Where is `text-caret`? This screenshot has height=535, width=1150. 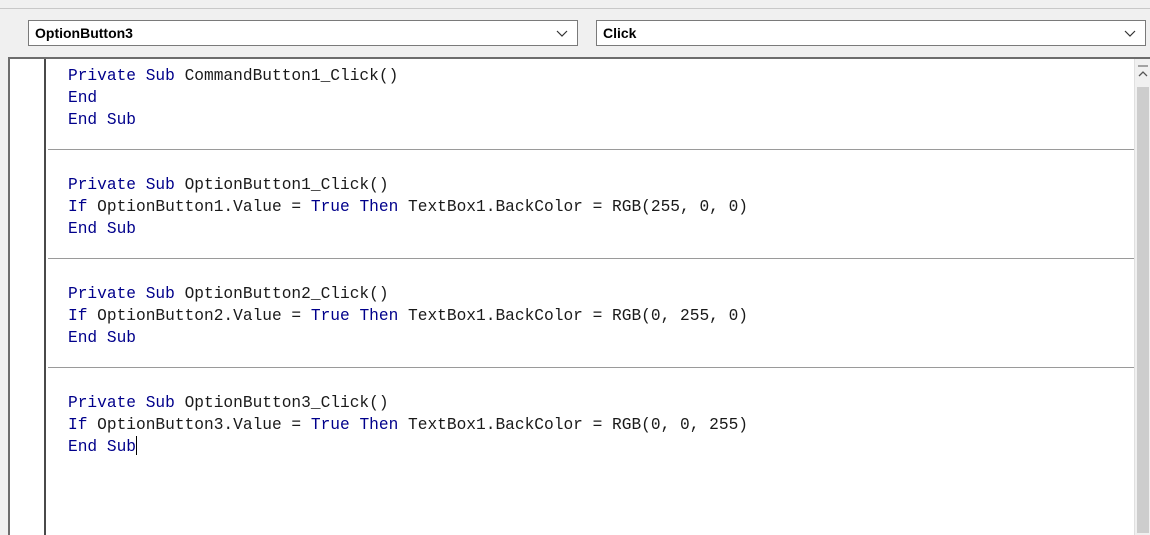 text-caret is located at coordinates (136, 445).